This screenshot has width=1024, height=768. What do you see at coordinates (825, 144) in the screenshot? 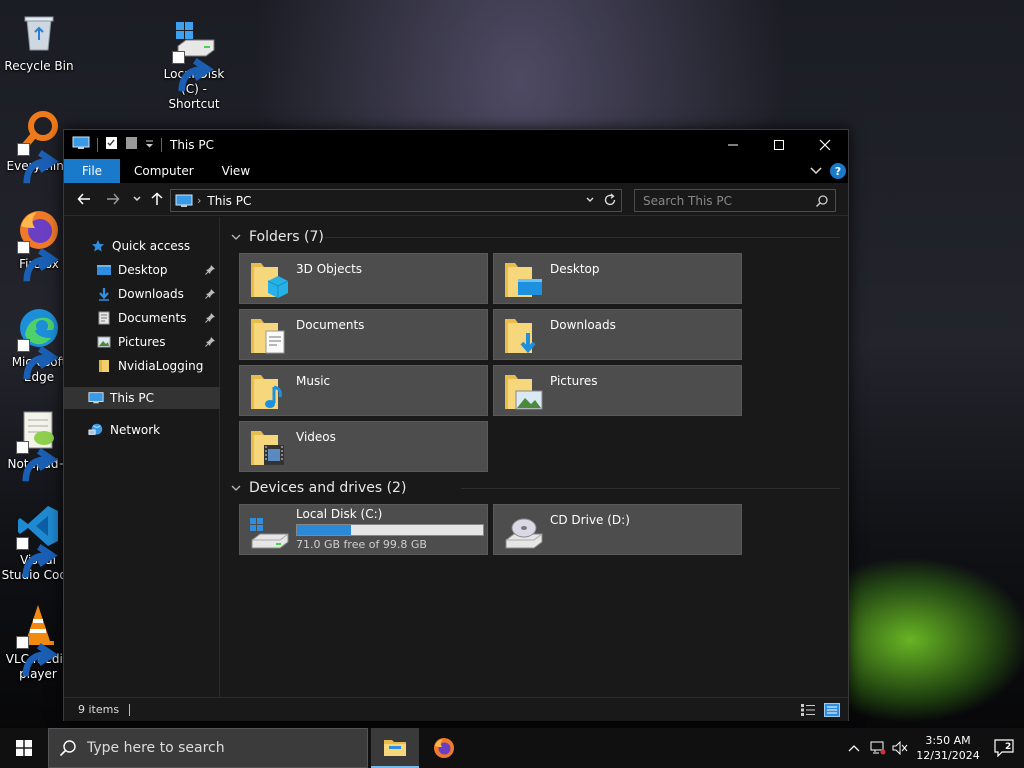
I see `close-button` at bounding box center [825, 144].